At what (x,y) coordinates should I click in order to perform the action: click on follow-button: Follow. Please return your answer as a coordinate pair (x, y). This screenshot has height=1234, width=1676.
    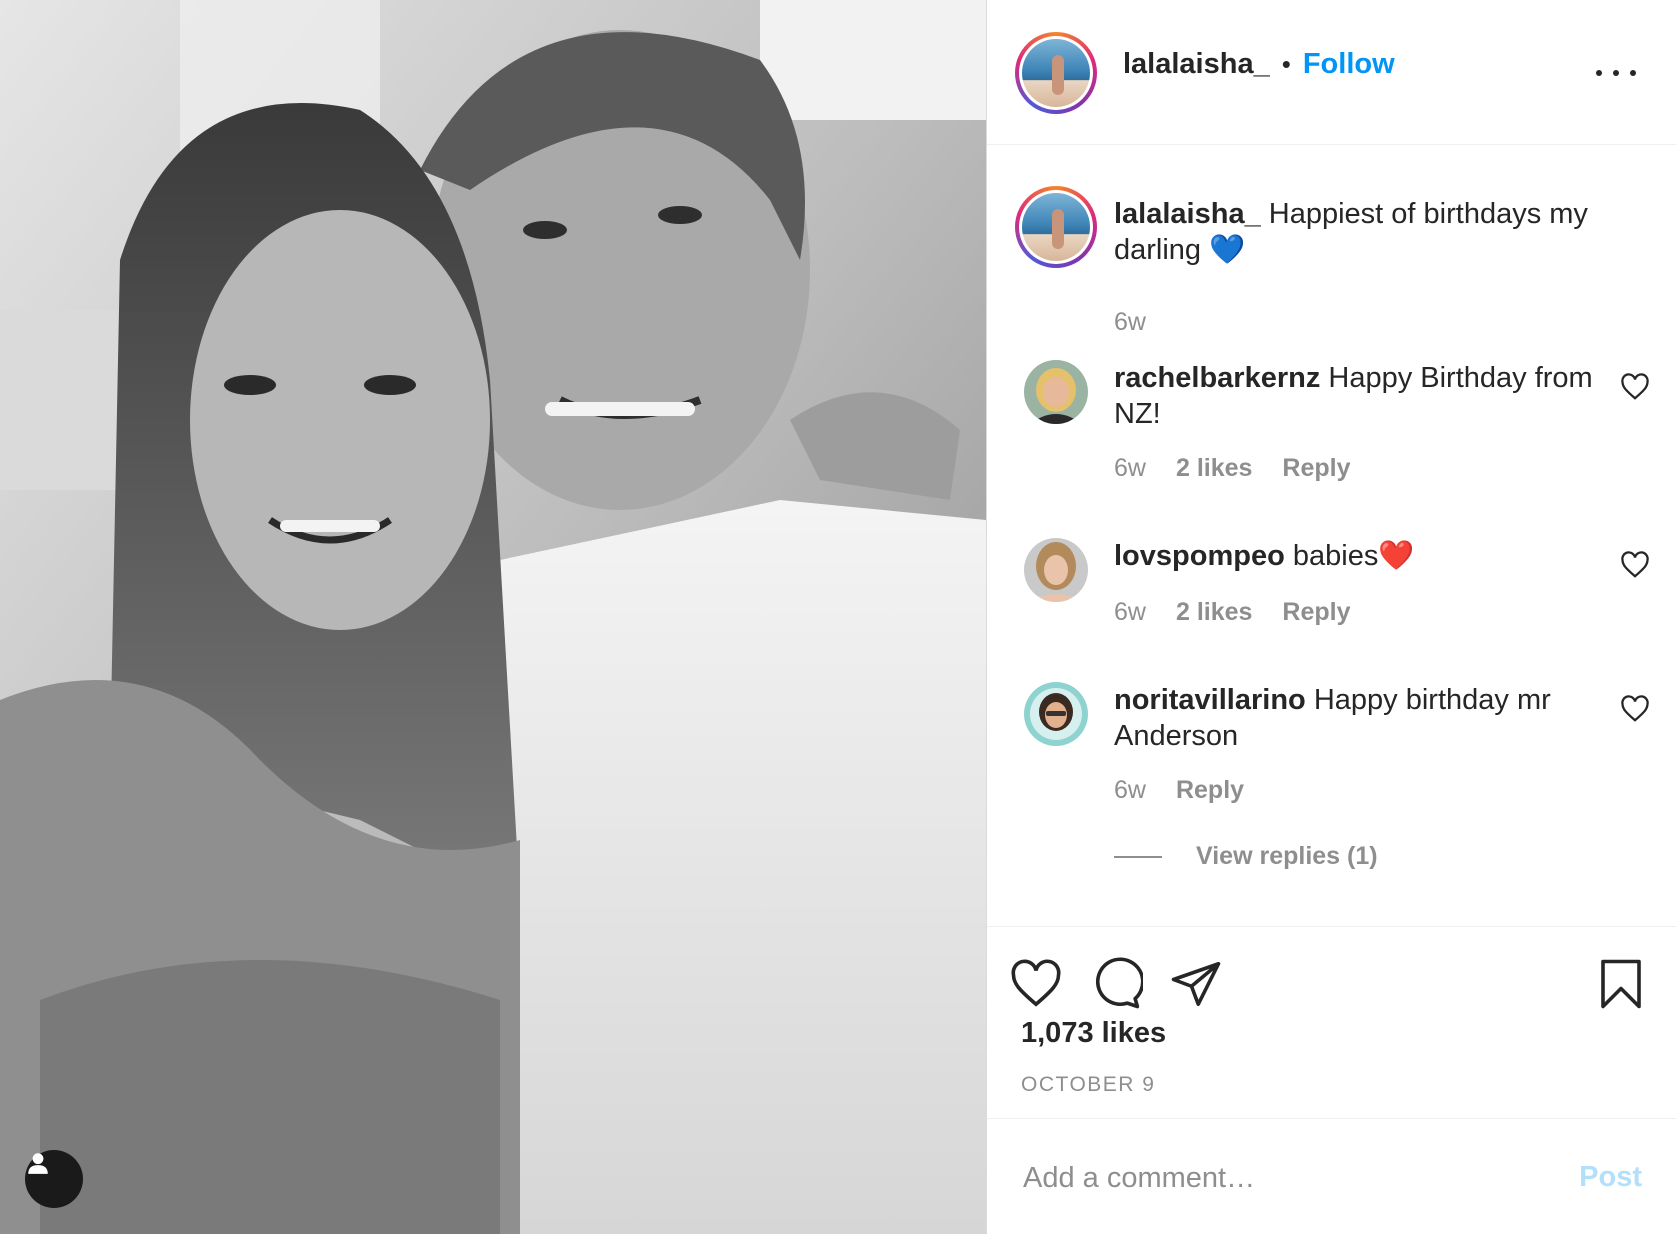
    Looking at the image, I should click on (1349, 64).